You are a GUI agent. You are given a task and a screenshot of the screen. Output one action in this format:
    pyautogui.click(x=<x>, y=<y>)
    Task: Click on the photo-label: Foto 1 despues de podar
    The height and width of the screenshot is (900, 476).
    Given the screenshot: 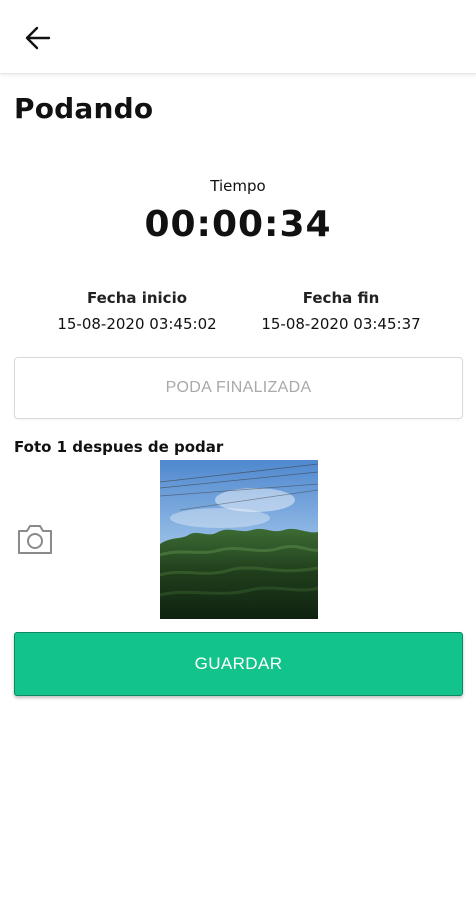 What is the action you would take?
    pyautogui.click(x=119, y=447)
    